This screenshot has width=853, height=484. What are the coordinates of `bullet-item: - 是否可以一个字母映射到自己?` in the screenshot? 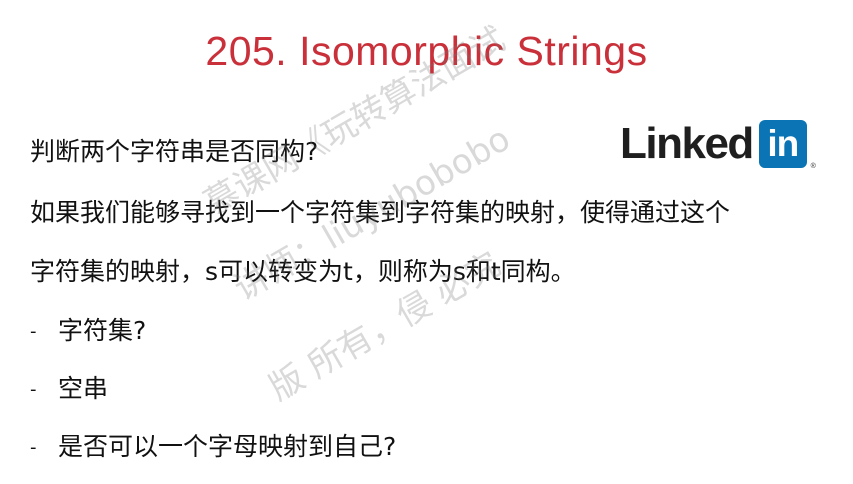 It's located at (213, 447).